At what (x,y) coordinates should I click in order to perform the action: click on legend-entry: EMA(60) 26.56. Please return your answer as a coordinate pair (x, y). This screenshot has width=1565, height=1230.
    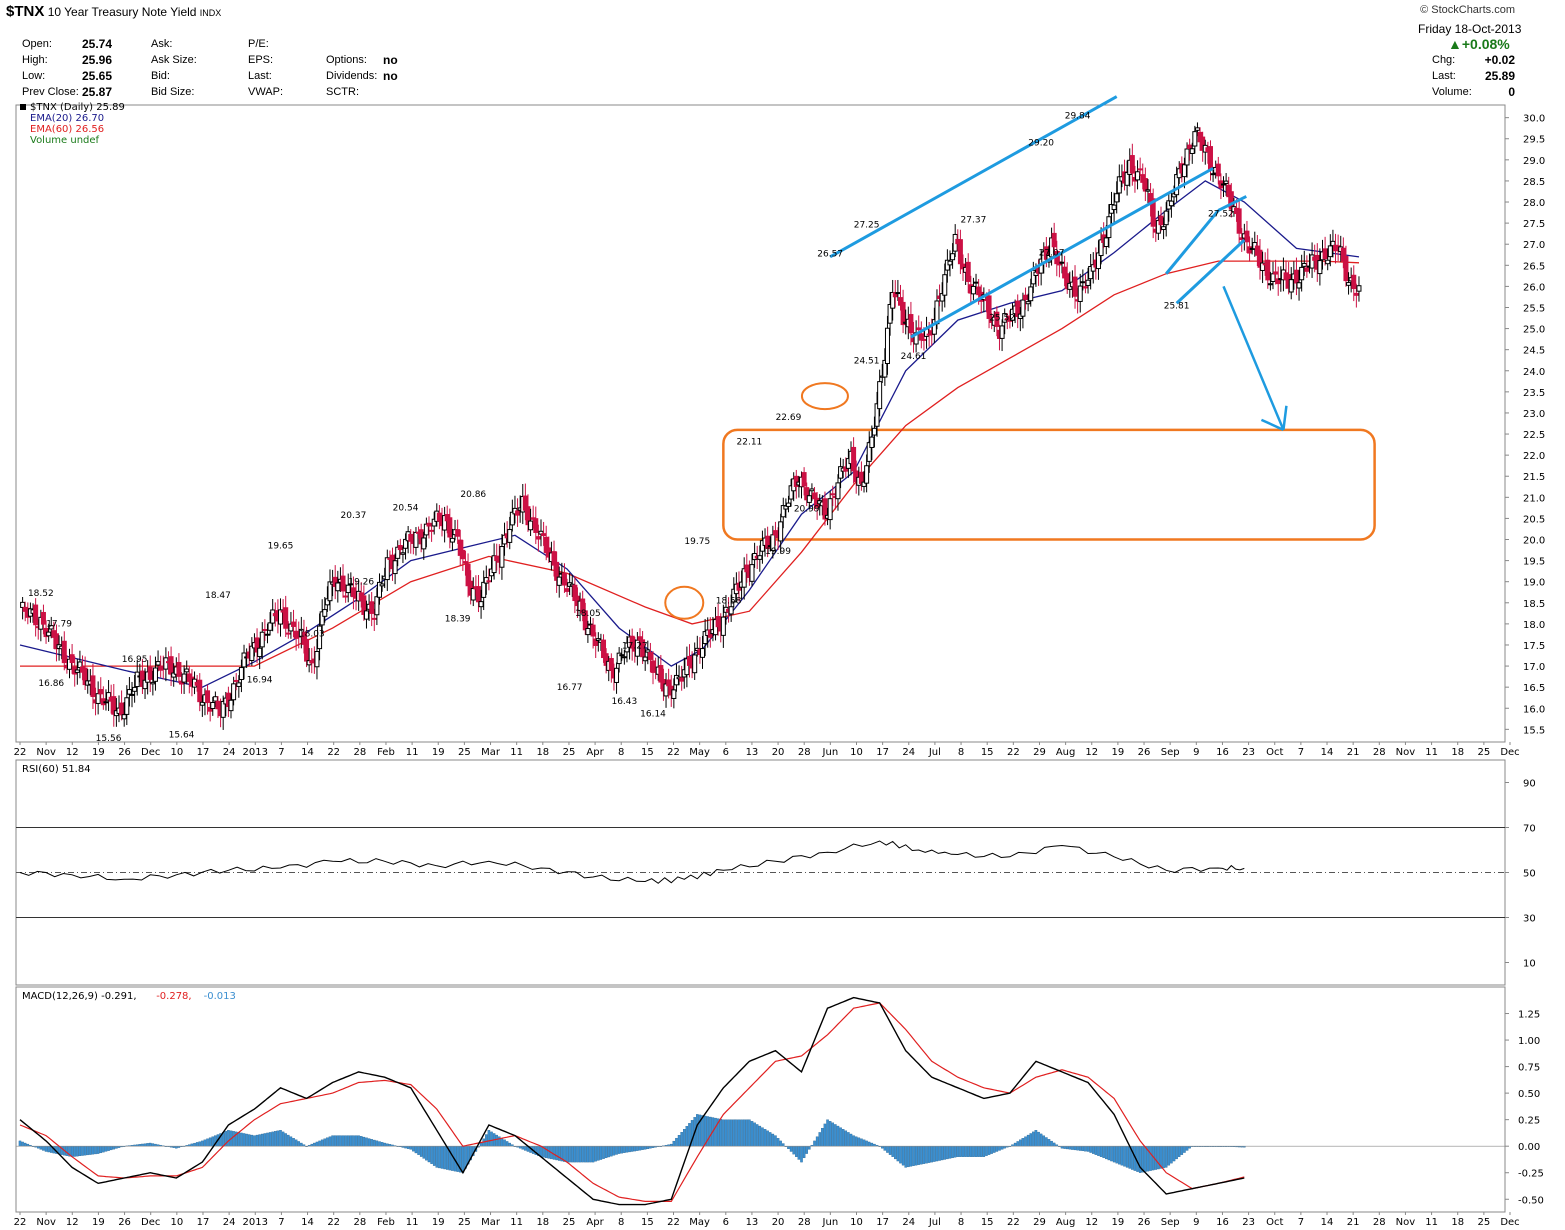
    Looking at the image, I should click on (67, 129).